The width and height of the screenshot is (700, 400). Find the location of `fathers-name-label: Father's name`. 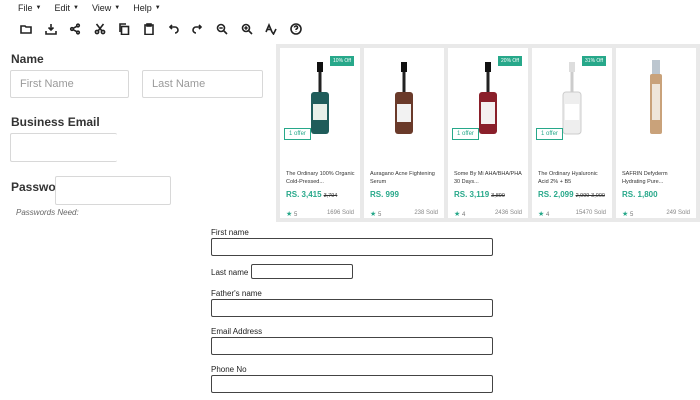

fathers-name-label: Father's name is located at coordinates (236, 293).